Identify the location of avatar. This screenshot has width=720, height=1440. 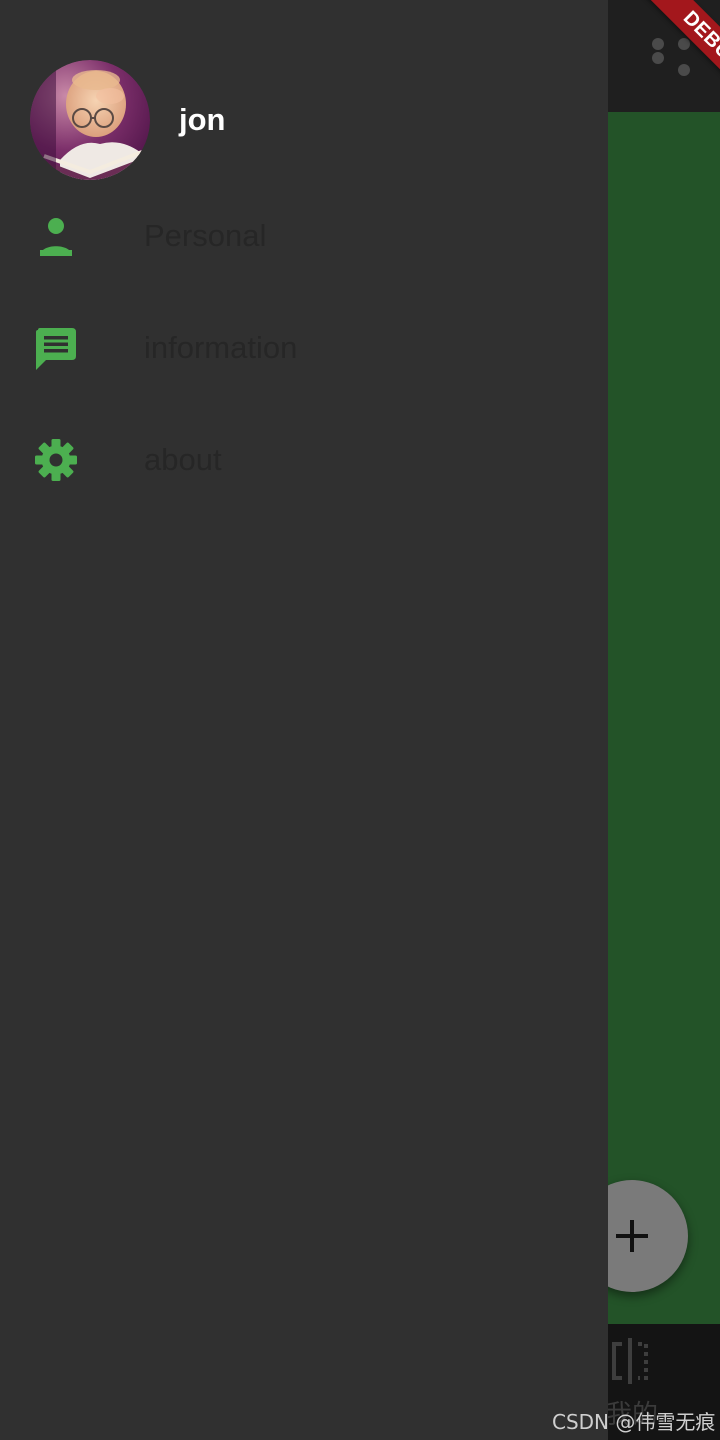
(90, 120).